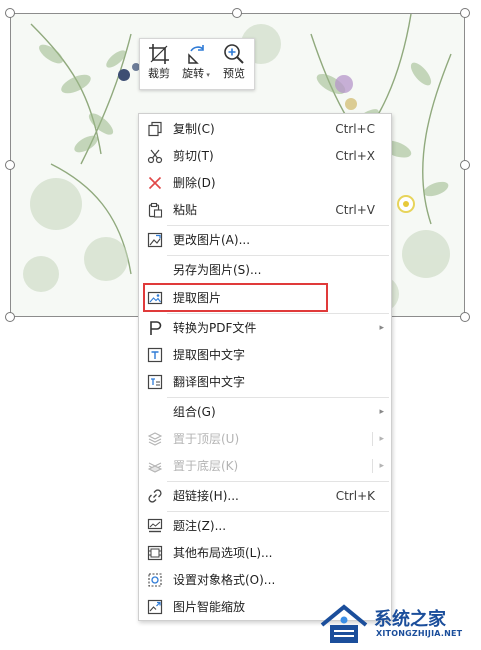 The width and height of the screenshot is (481, 650). Describe the element at coordinates (209, 382) in the screenshot. I see `menu-item-label: 翻译图中文字` at that location.